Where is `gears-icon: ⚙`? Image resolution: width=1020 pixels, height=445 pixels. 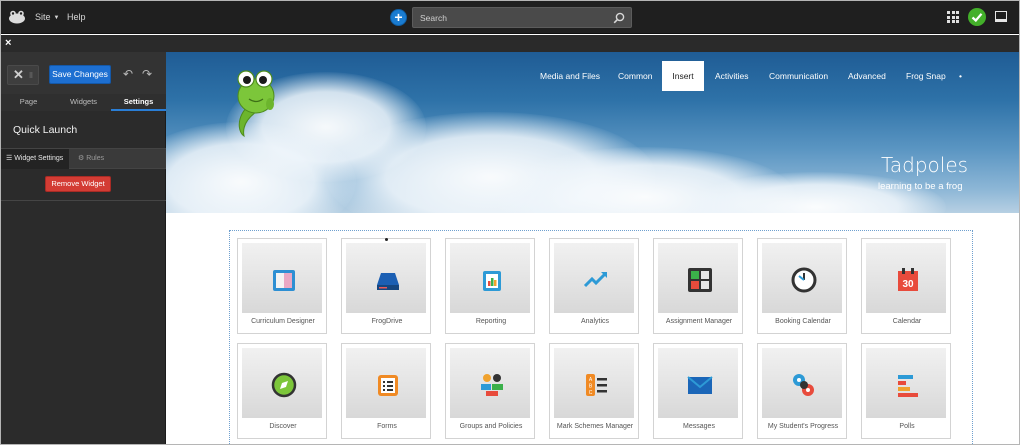 gears-icon: ⚙ is located at coordinates (82, 158).